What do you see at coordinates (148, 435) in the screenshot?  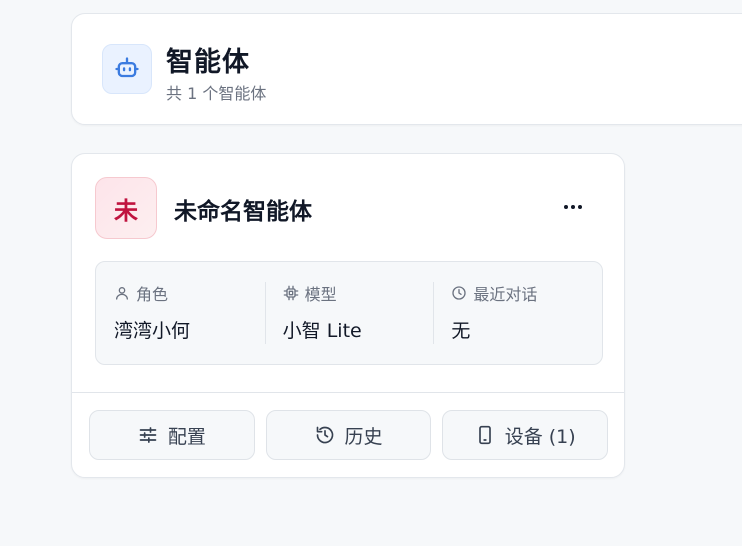 I see `sliders-icon` at bounding box center [148, 435].